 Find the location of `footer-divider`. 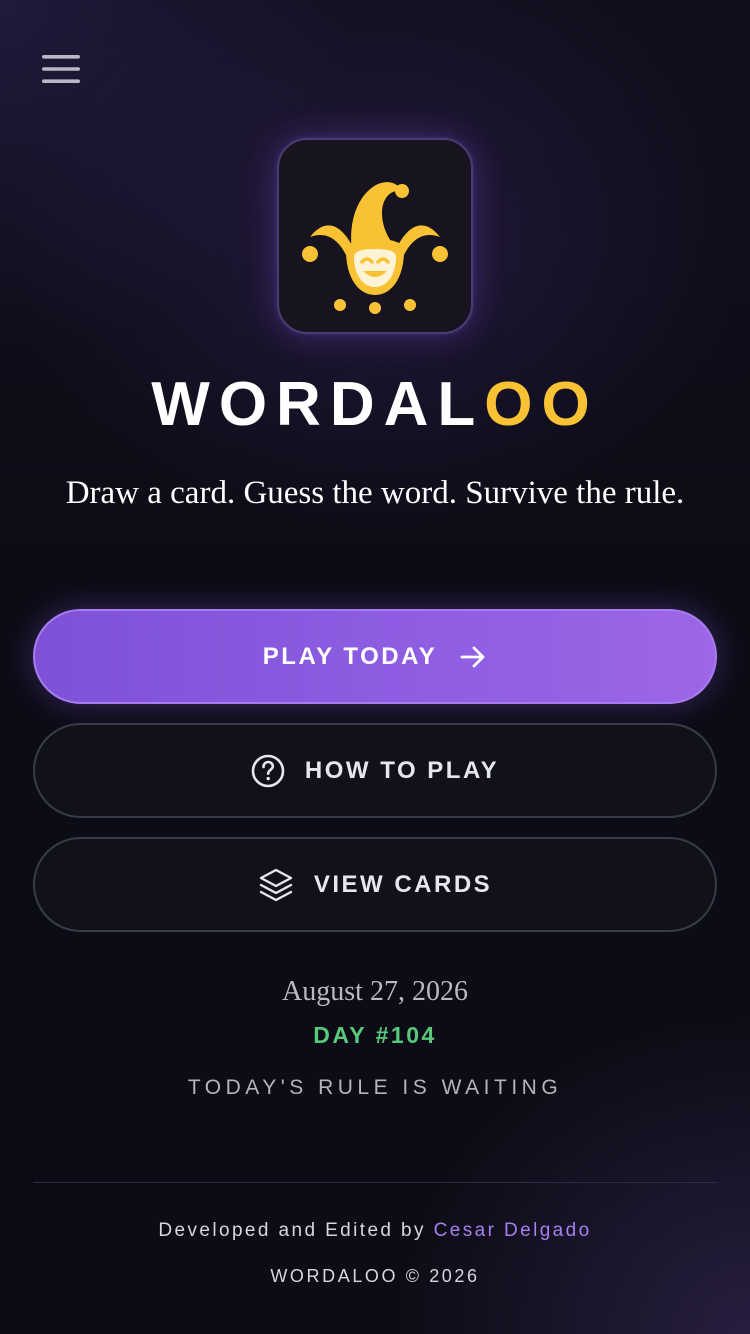

footer-divider is located at coordinates (375, 1182).